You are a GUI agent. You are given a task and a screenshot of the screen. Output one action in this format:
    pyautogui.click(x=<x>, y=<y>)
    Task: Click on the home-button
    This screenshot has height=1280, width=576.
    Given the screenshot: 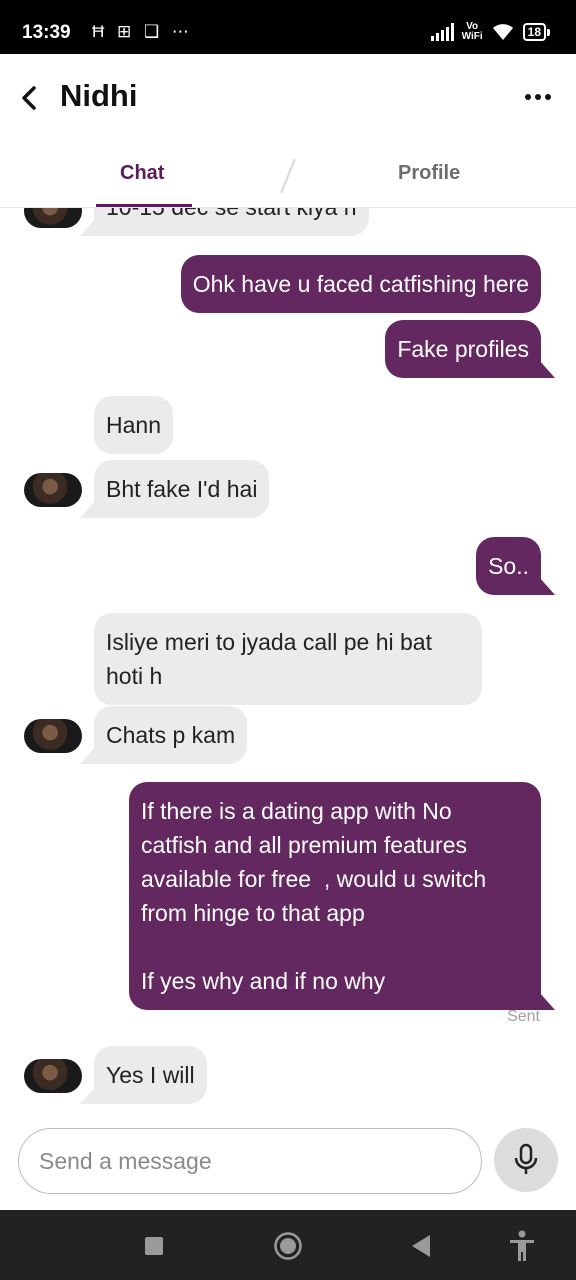 What is the action you would take?
    pyautogui.click(x=288, y=1246)
    